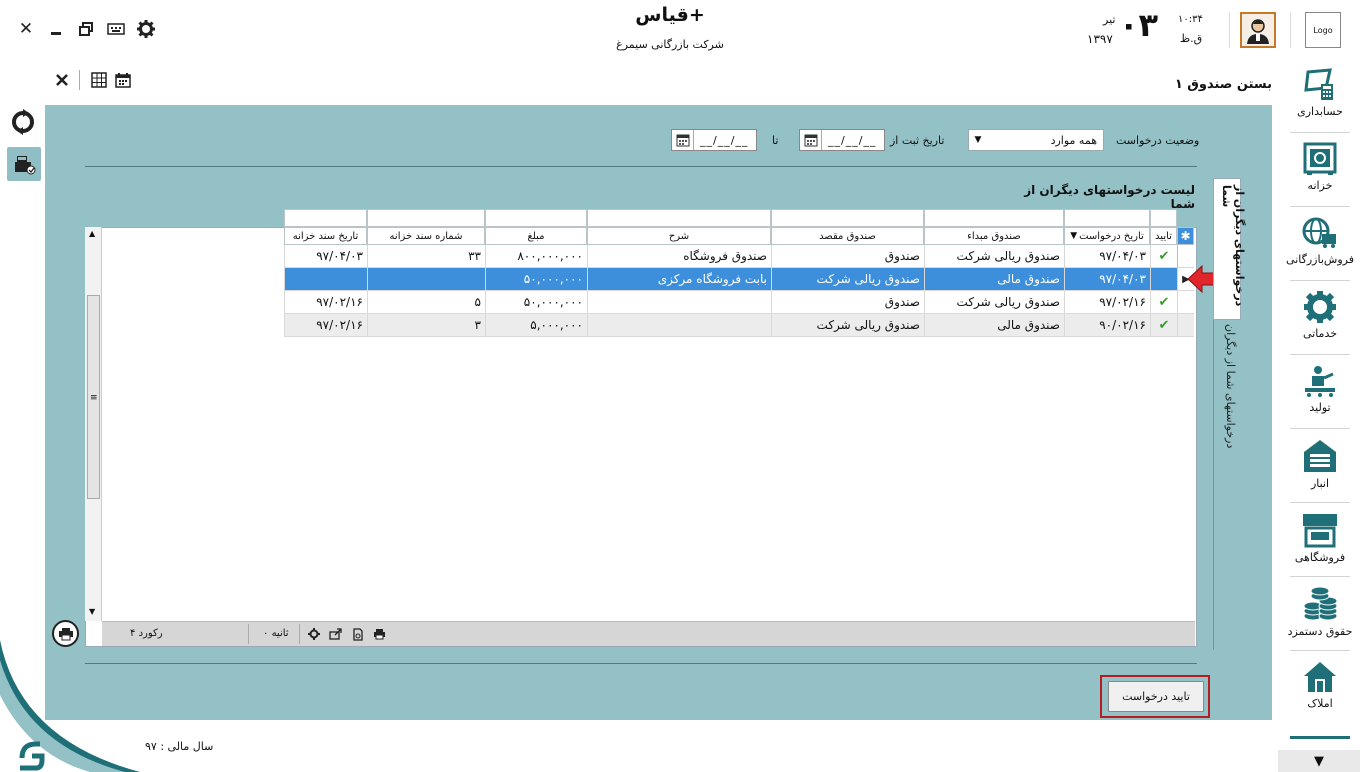 The height and width of the screenshot is (772, 1360). Describe the element at coordinates (1320, 102) in the screenshot. I see `nav-accounting: حسابداری` at that location.